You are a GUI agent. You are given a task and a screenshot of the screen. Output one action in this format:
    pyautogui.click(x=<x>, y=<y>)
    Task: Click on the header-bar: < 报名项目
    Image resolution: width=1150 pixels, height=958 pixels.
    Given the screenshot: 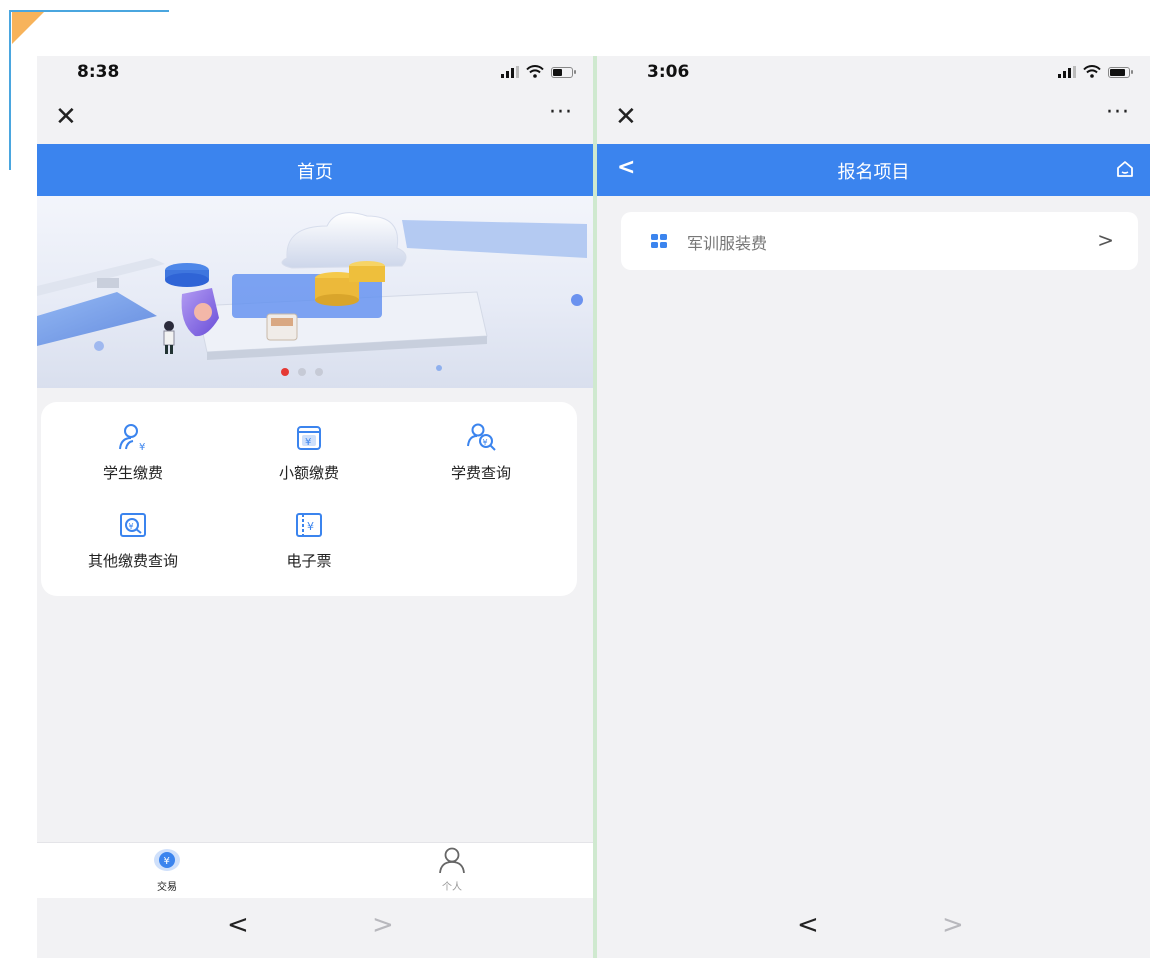 What is the action you would take?
    pyautogui.click(x=873, y=170)
    